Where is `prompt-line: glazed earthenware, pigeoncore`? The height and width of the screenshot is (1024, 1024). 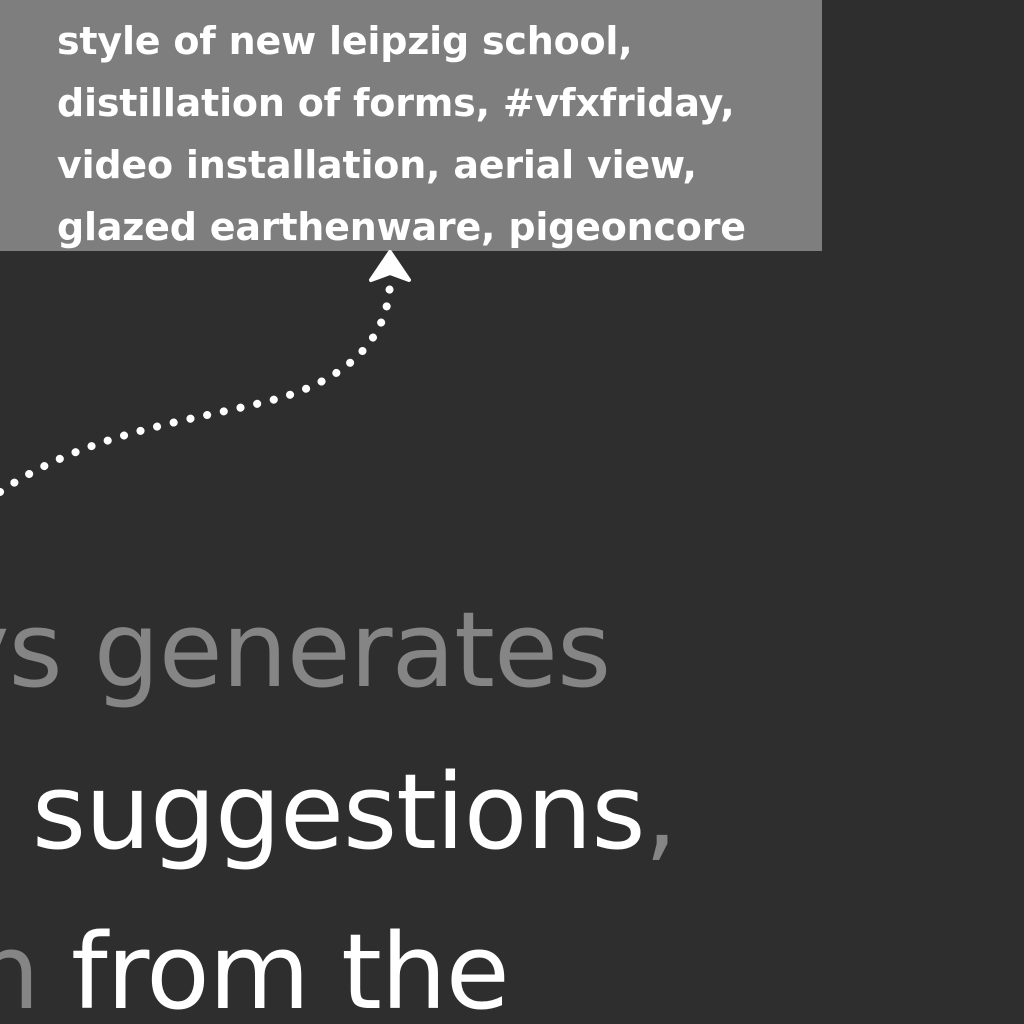 prompt-line: glazed earthenware, pigeoncore is located at coordinates (401, 227).